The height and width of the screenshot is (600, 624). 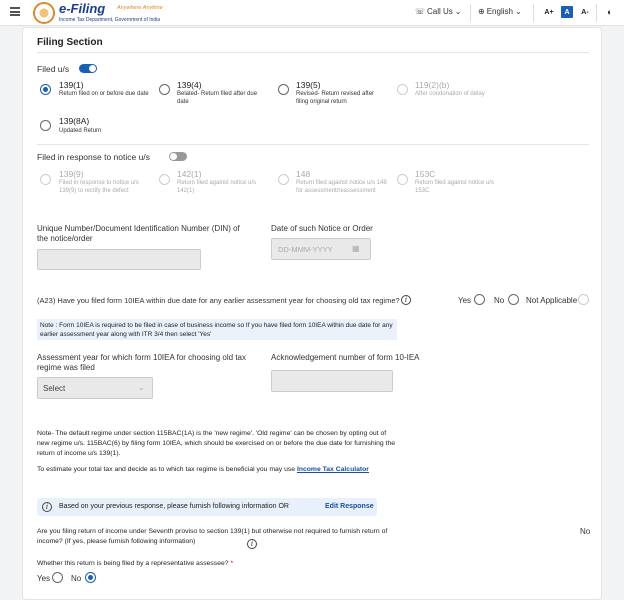 What do you see at coordinates (425, 174) in the screenshot?
I see `notice-option-title: 153C` at bounding box center [425, 174].